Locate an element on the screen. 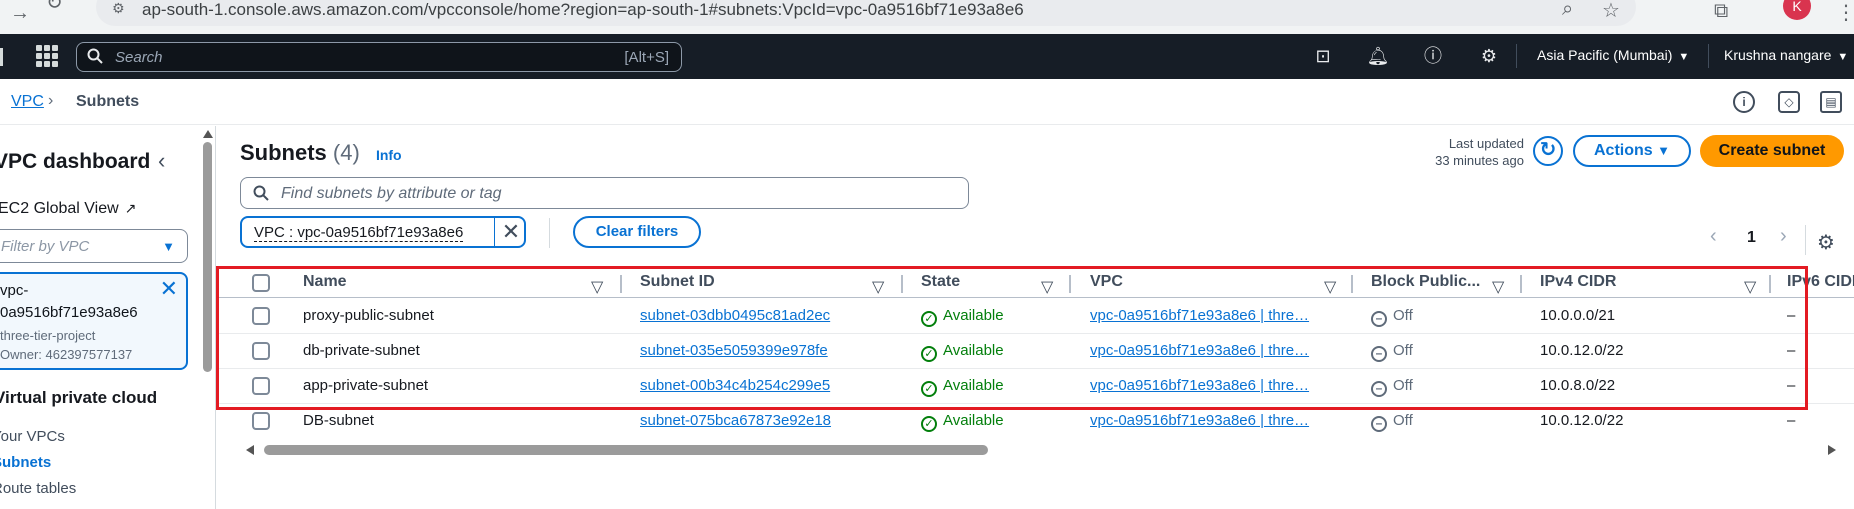  block-public-status: – Off is located at coordinates (1392, 422).